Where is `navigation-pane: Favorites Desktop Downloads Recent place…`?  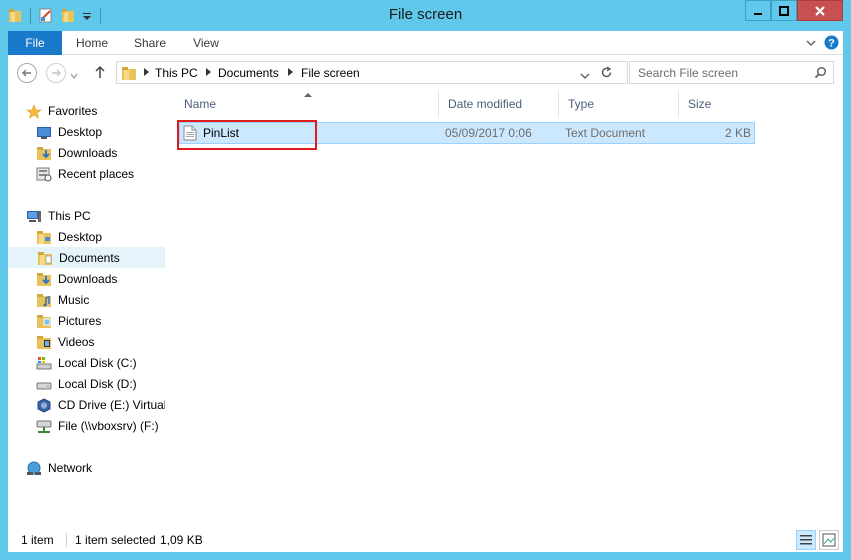
navigation-pane: Favorites Desktop Downloads Recent place… is located at coordinates (86, 309).